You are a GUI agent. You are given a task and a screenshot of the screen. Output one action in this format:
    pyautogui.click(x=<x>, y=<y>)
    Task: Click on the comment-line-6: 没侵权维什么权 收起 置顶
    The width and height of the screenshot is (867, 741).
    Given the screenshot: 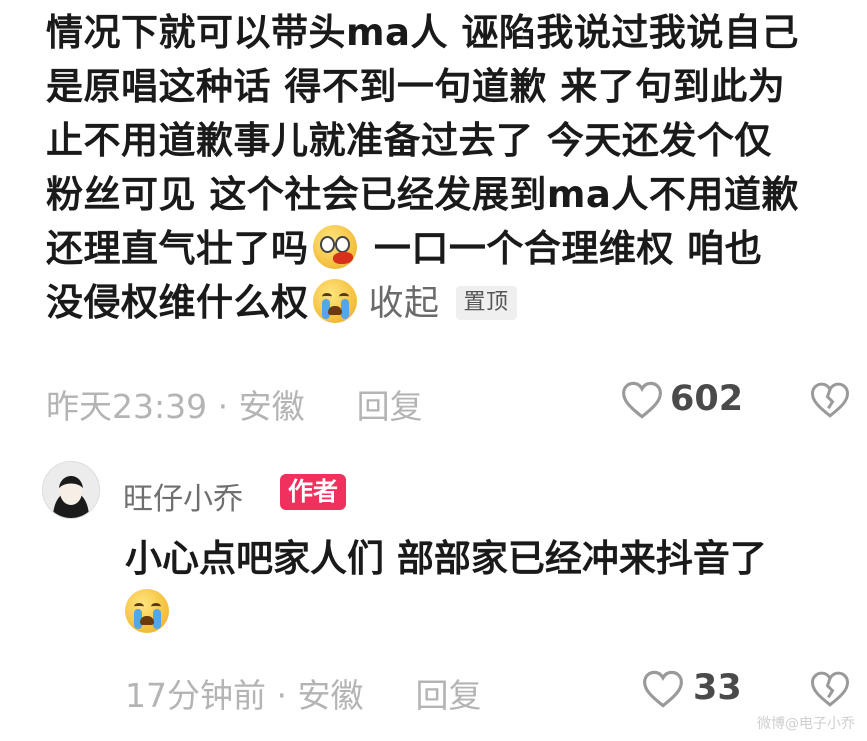 What is the action you would take?
    pyautogui.click(x=453, y=303)
    